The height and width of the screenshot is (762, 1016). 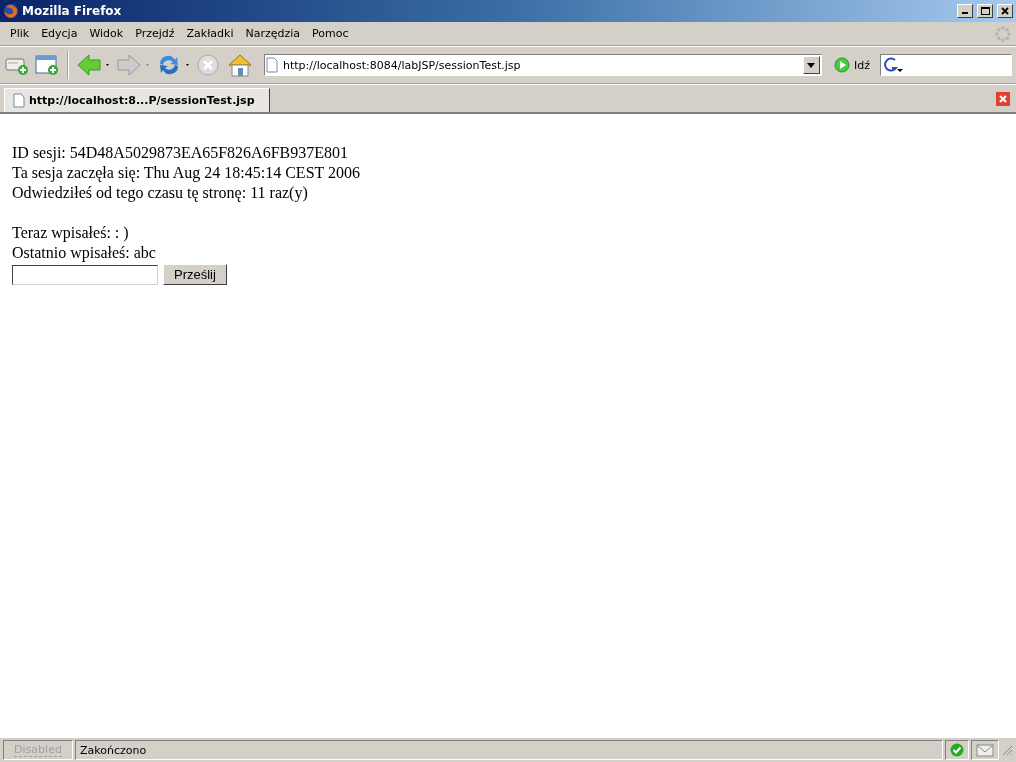 I want to click on dropdown-button, so click(x=811, y=65).